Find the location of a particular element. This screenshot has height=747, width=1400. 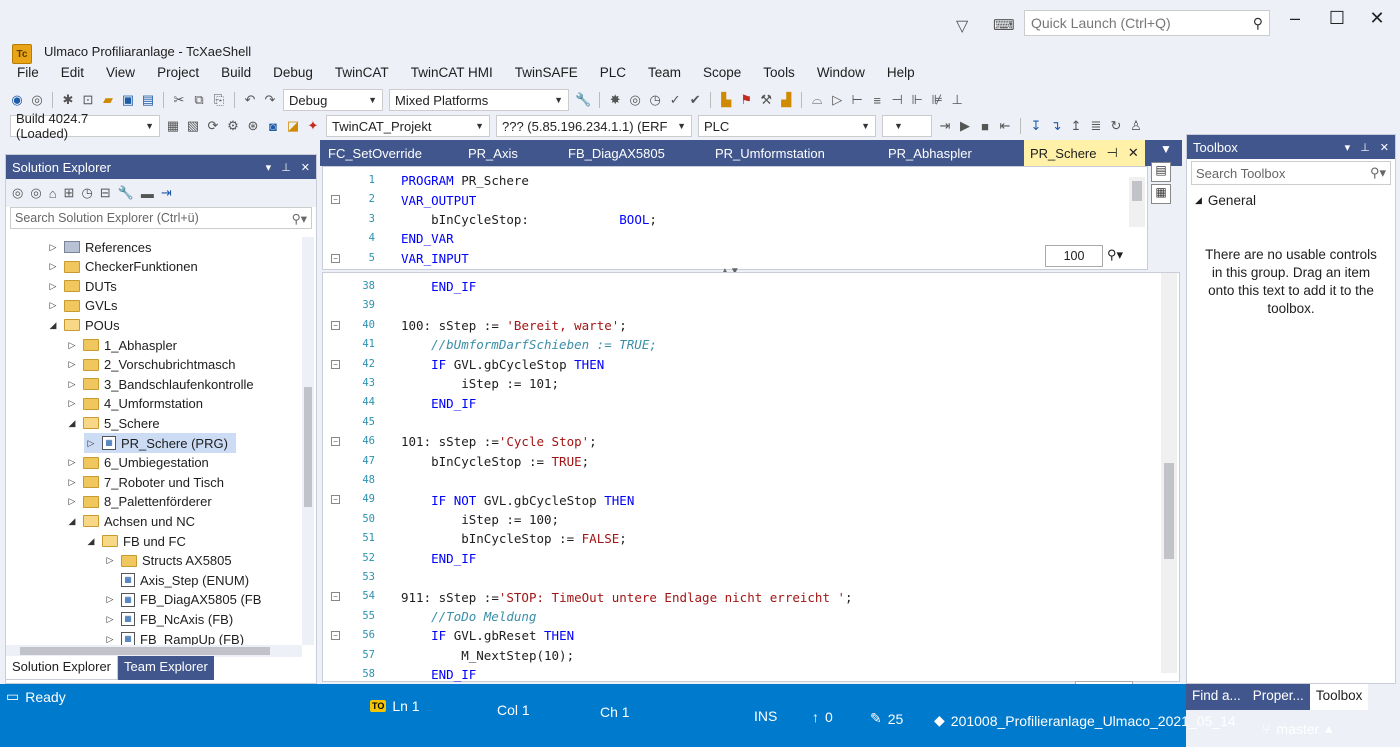

tree-item: ◢ FB und FC is located at coordinates (135, 541).